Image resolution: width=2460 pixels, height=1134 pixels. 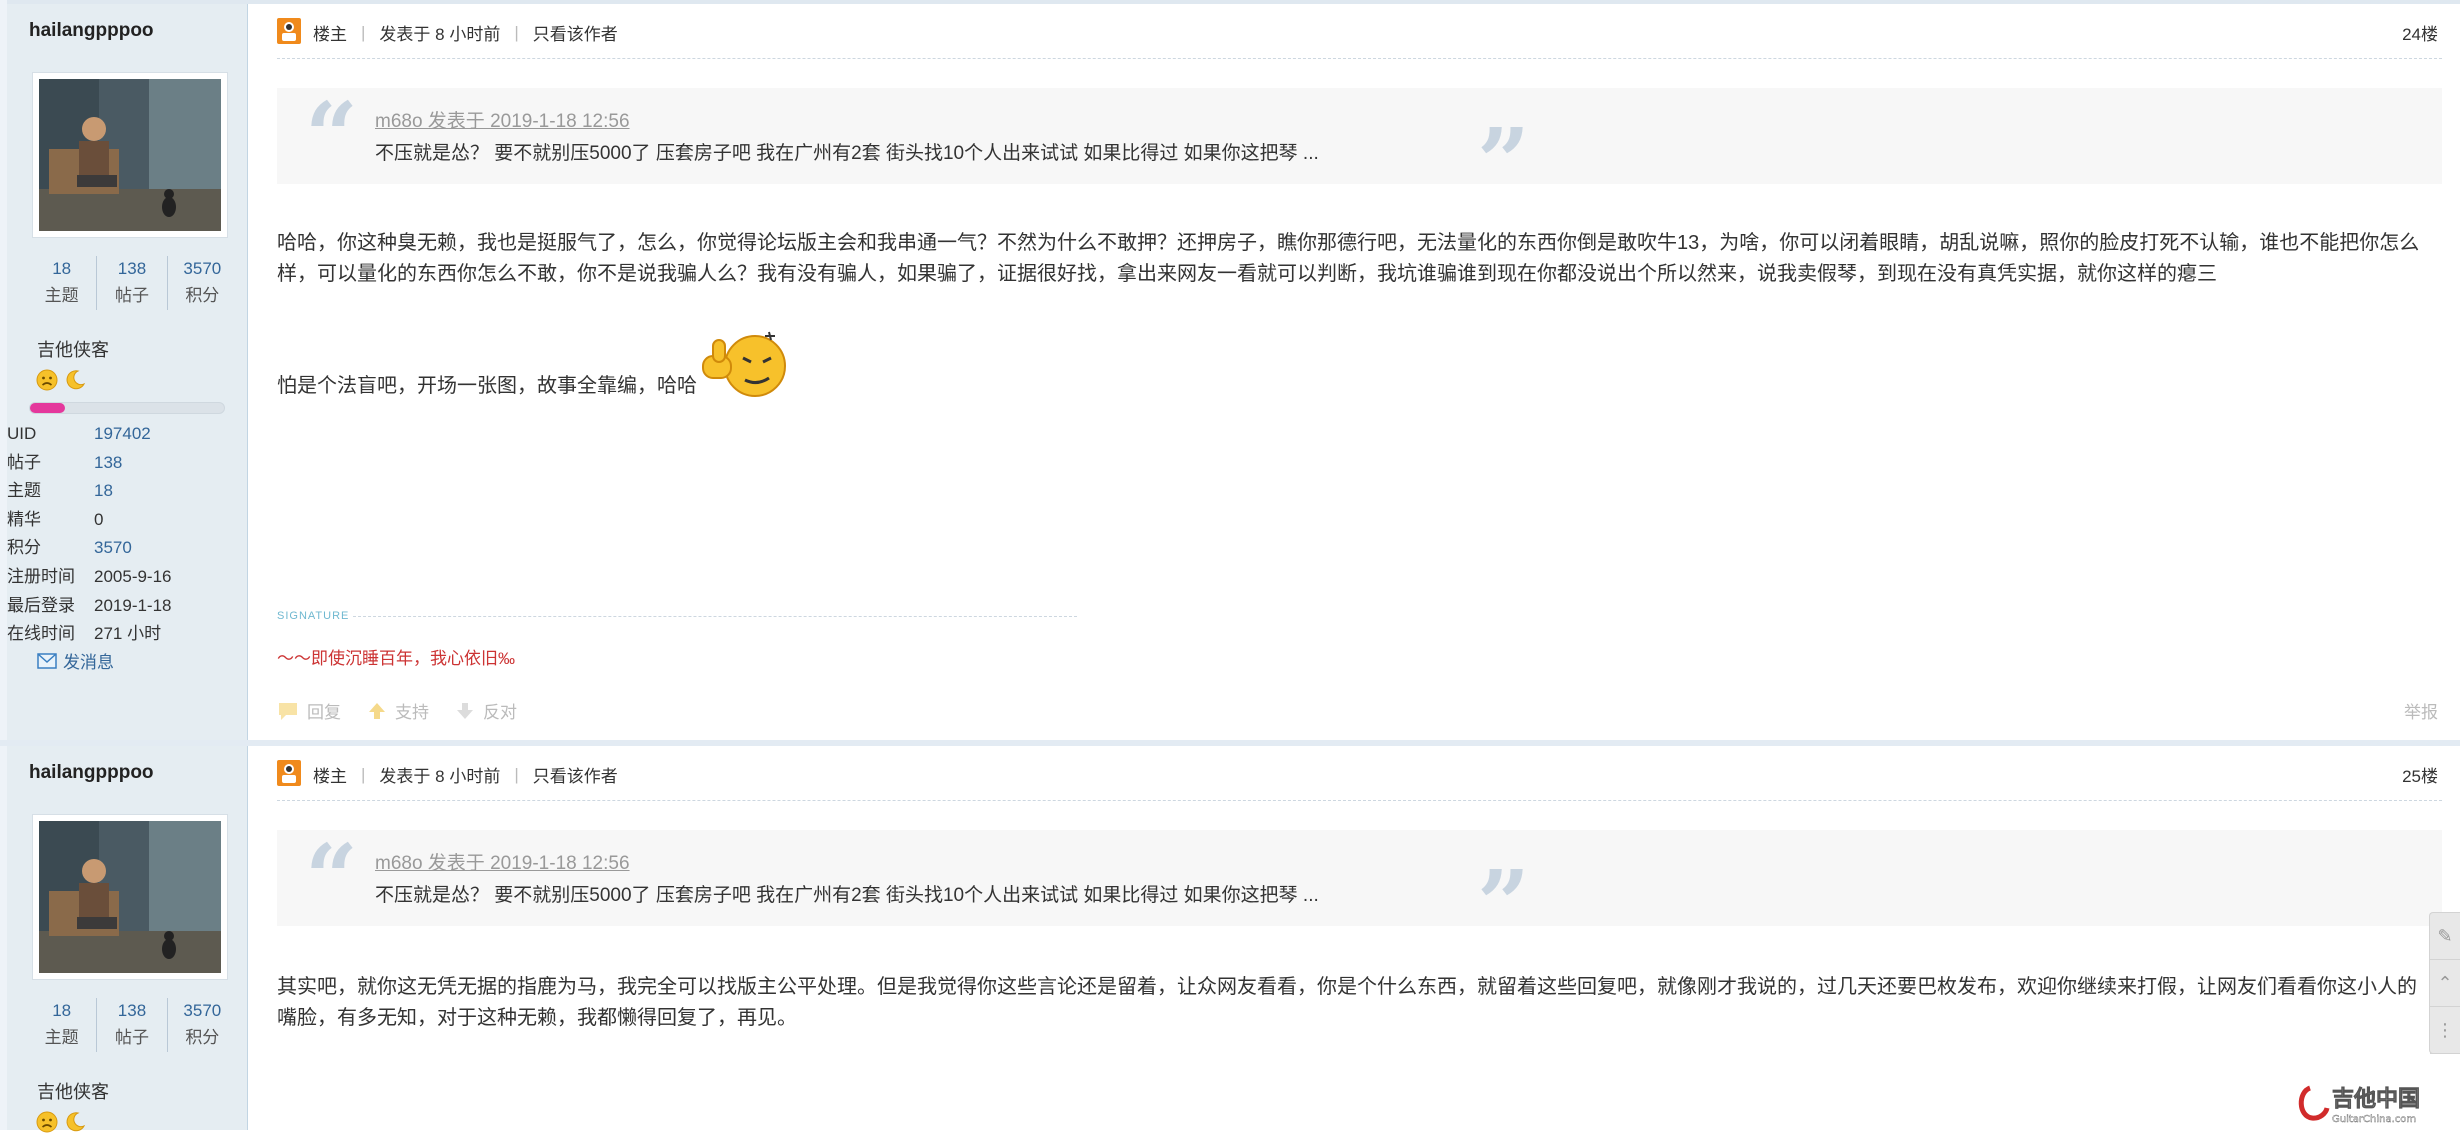 What do you see at coordinates (89, 634) in the screenshot?
I see `info-row-online-time: 在线时间 271 小时` at bounding box center [89, 634].